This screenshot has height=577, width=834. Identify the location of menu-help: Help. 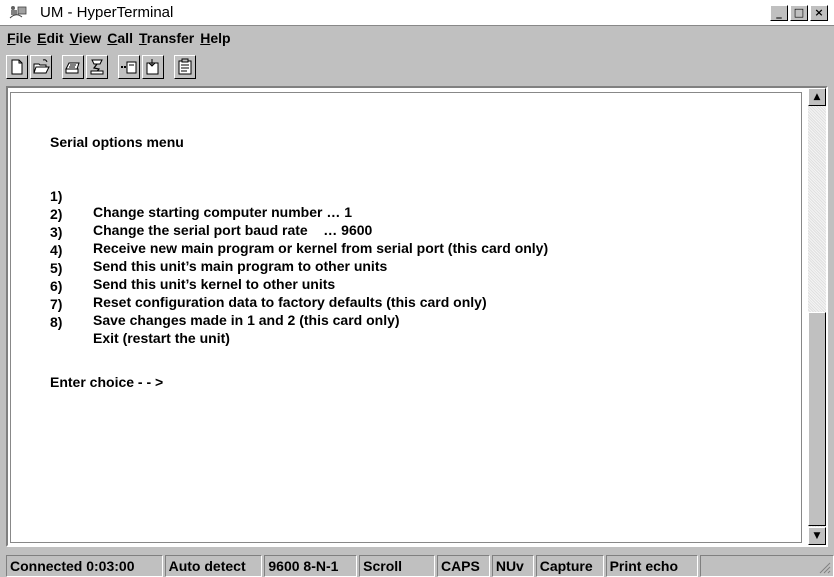
(215, 38).